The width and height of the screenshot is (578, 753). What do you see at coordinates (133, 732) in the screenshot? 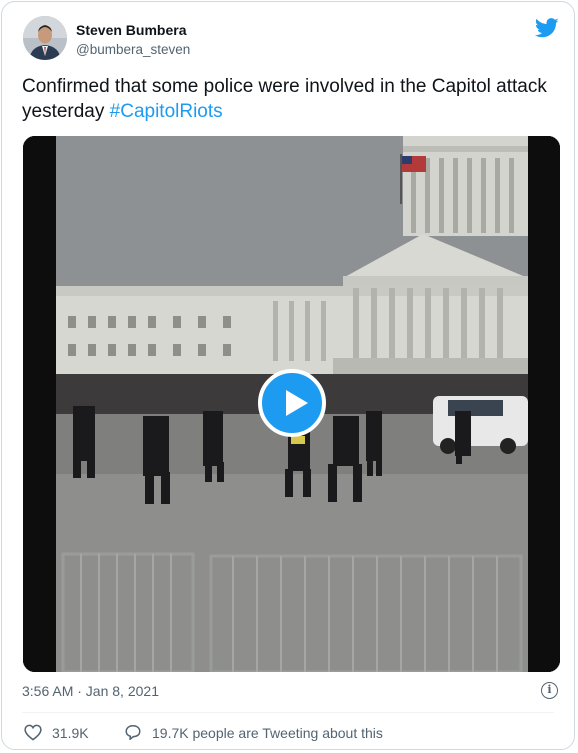
I see `speech-bubble-icon` at bounding box center [133, 732].